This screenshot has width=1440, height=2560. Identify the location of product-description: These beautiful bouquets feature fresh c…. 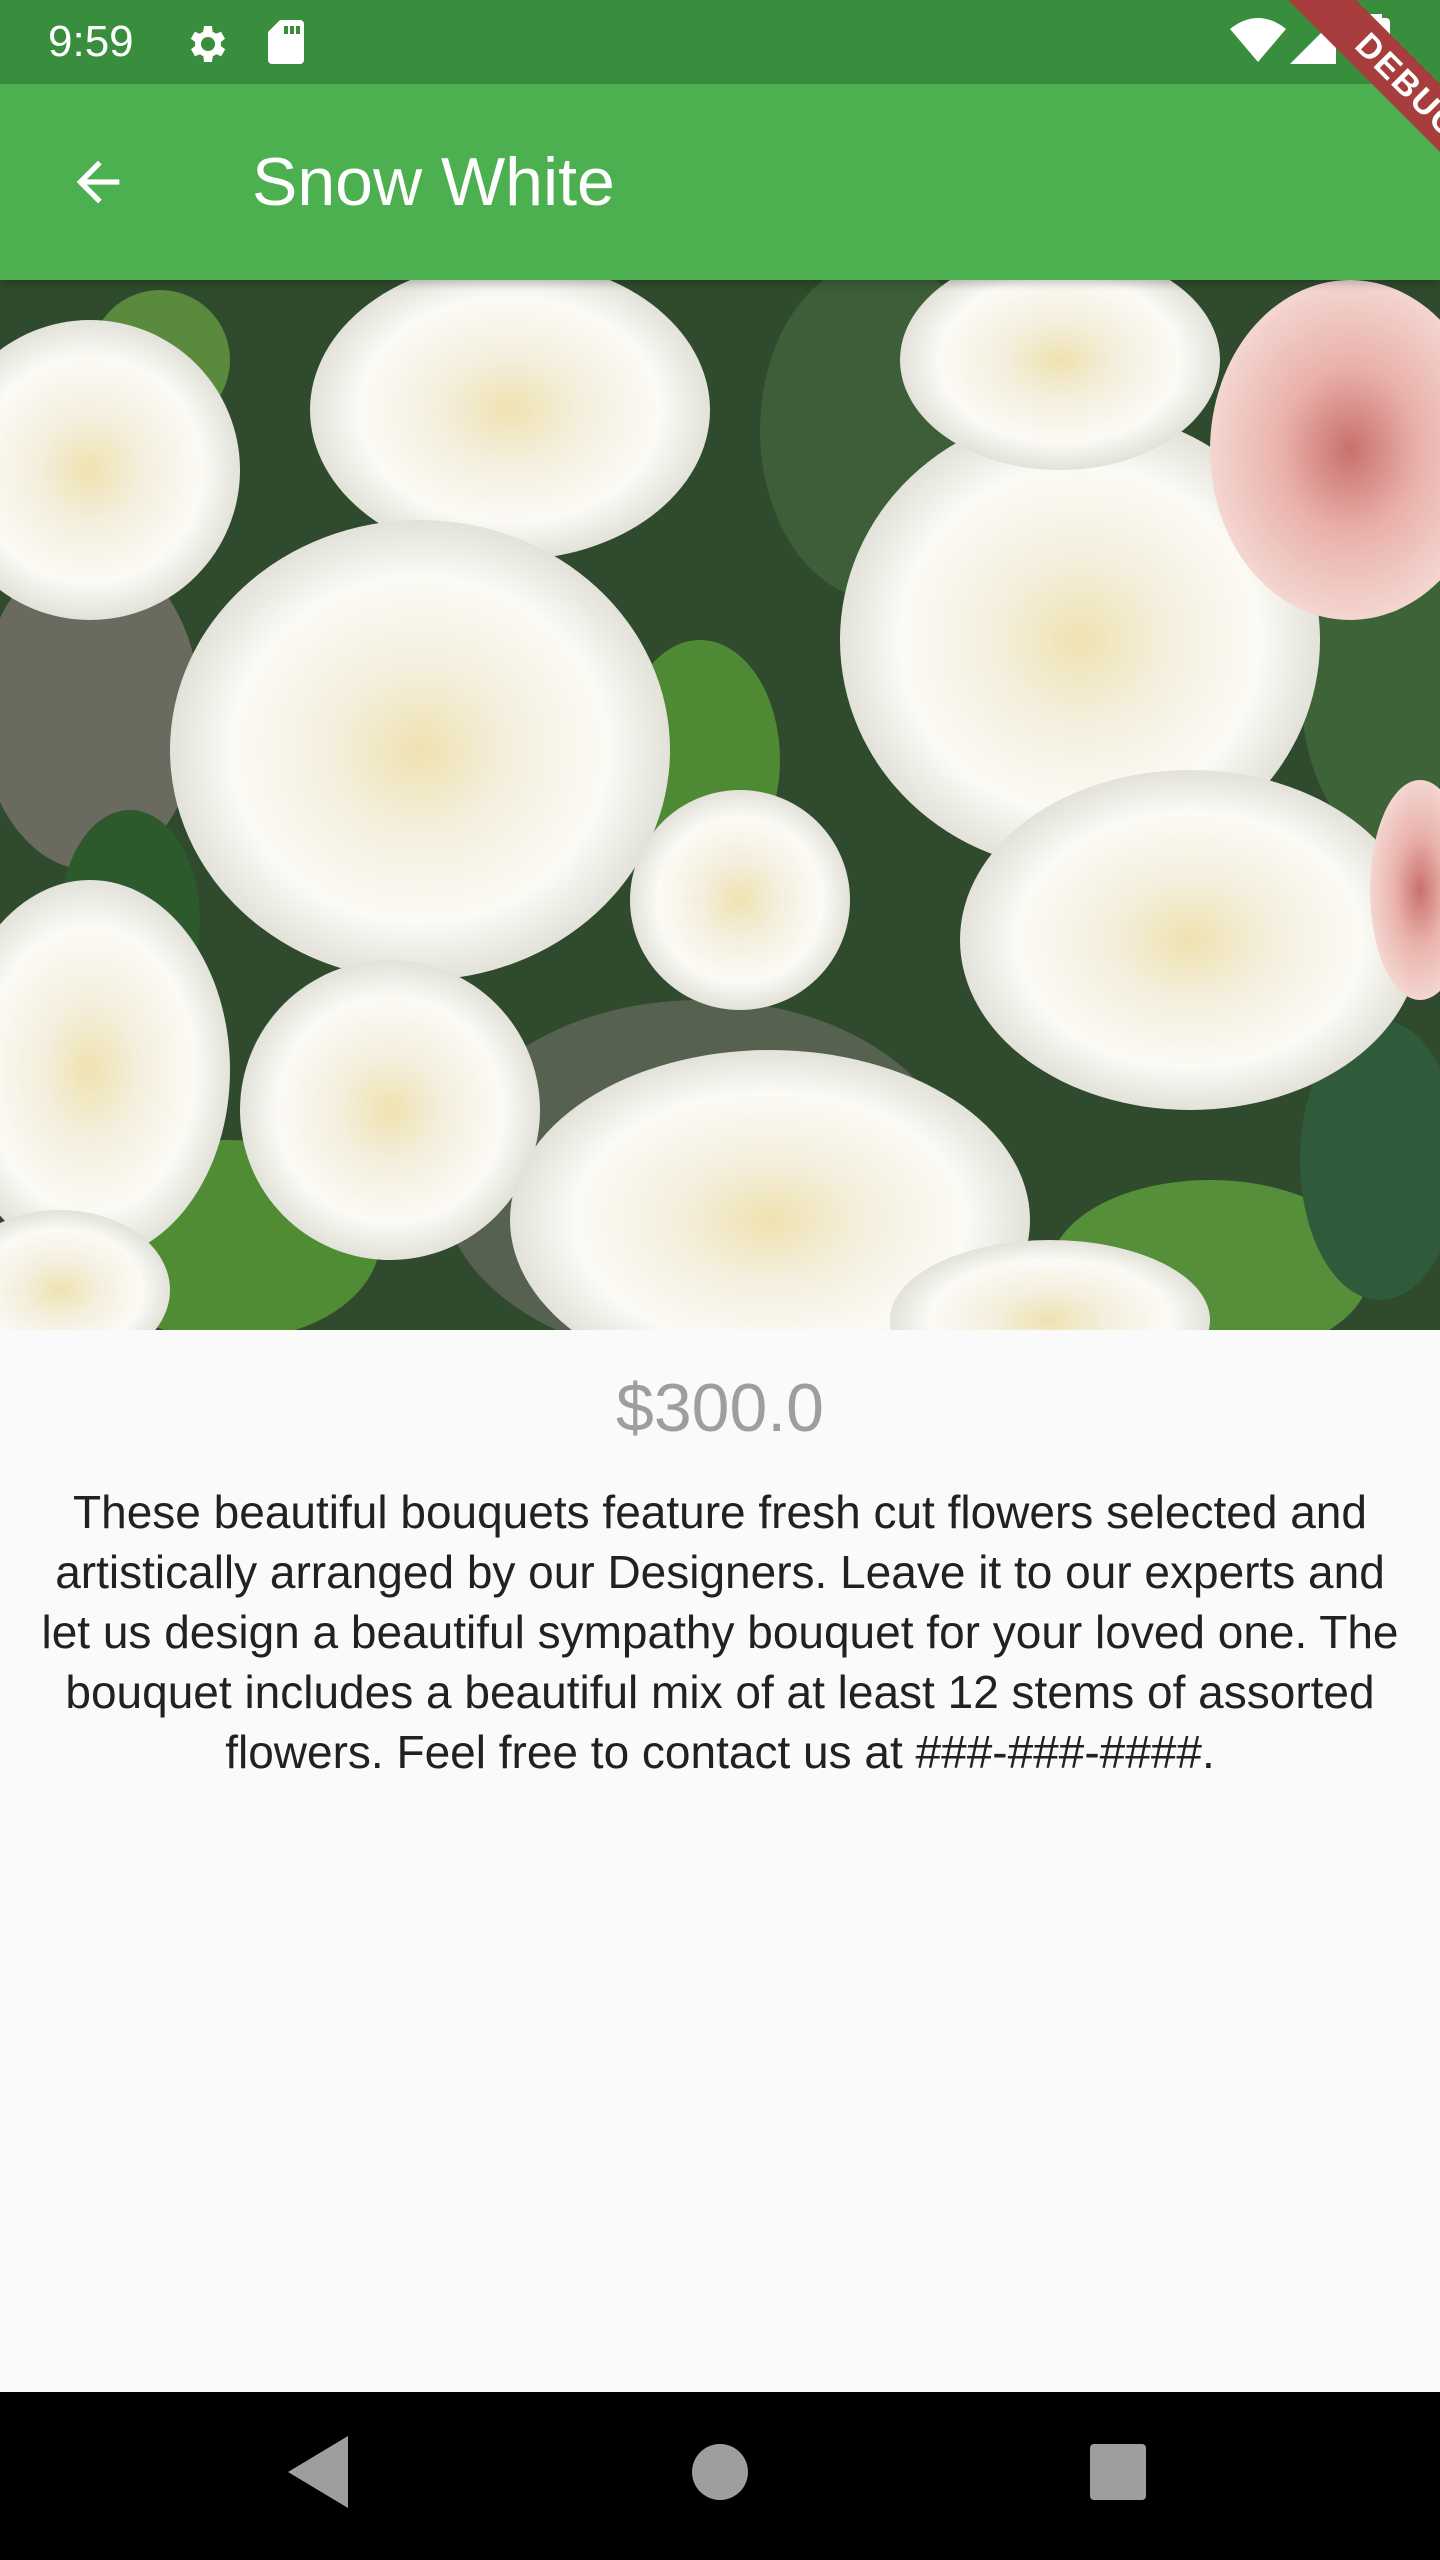
(720, 1632).